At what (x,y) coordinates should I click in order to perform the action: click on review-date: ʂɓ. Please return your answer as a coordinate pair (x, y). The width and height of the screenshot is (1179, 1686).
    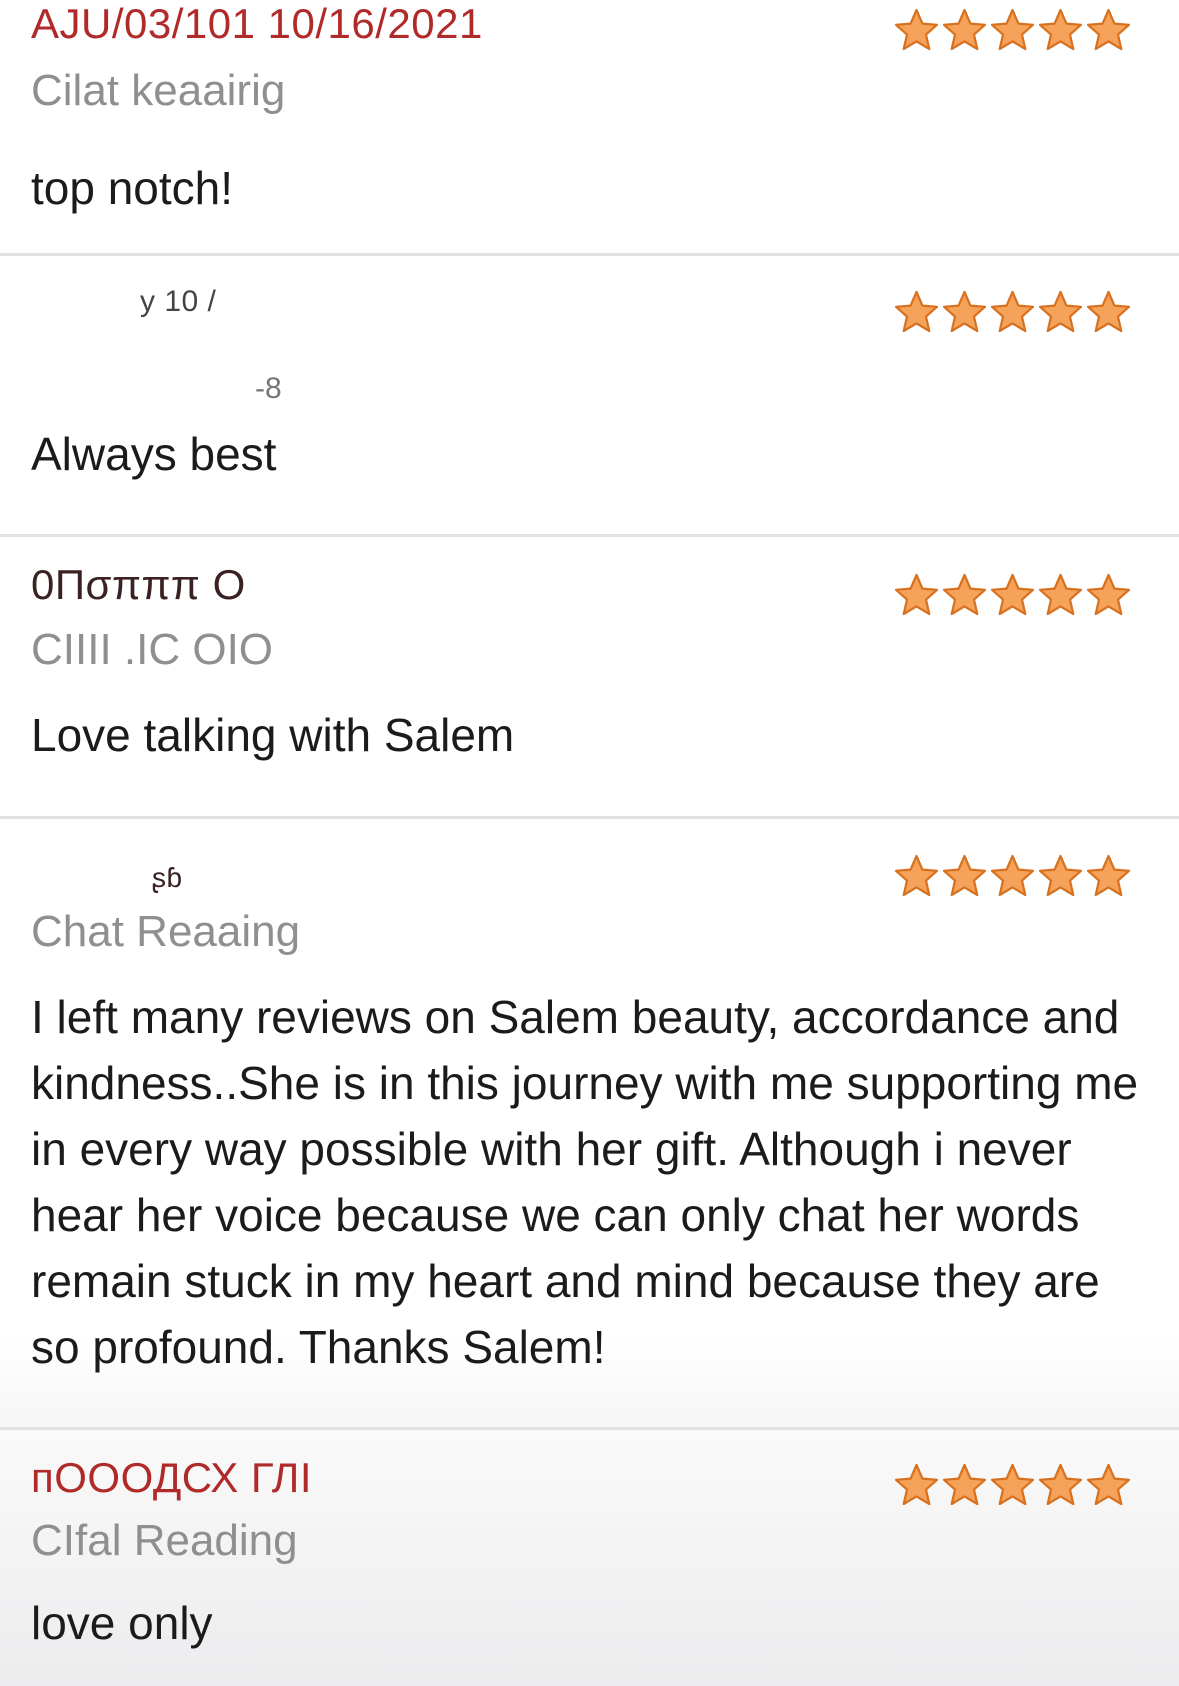
    Looking at the image, I should click on (167, 877).